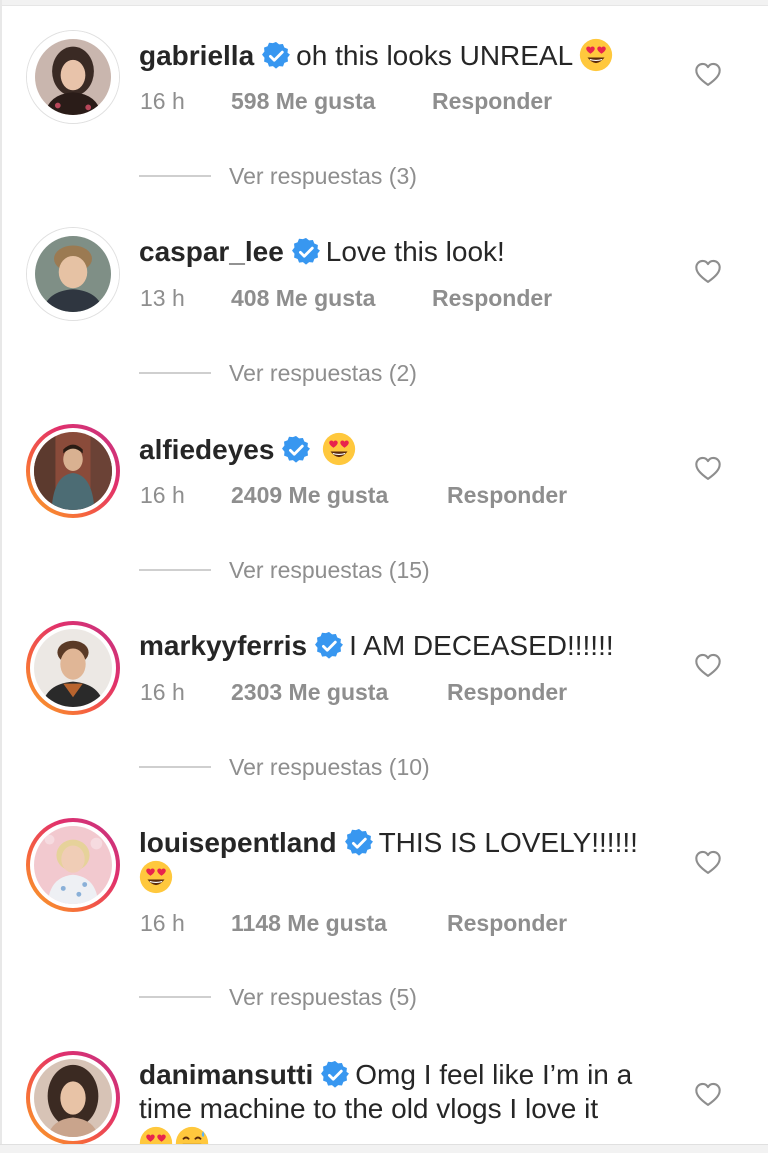 This screenshot has height=1153, width=768. I want to click on view-replies-button: Ver respuestas (5), so click(278, 997).